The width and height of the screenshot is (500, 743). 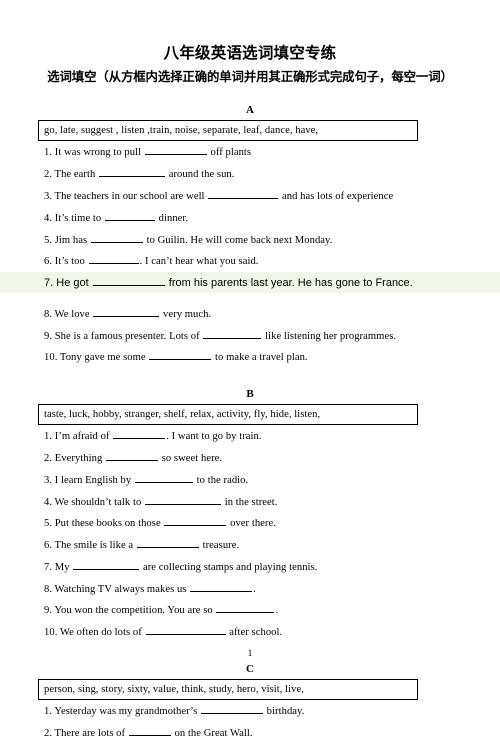 I want to click on question-text-before-blank: Tony gave me some, so click(x=103, y=358).